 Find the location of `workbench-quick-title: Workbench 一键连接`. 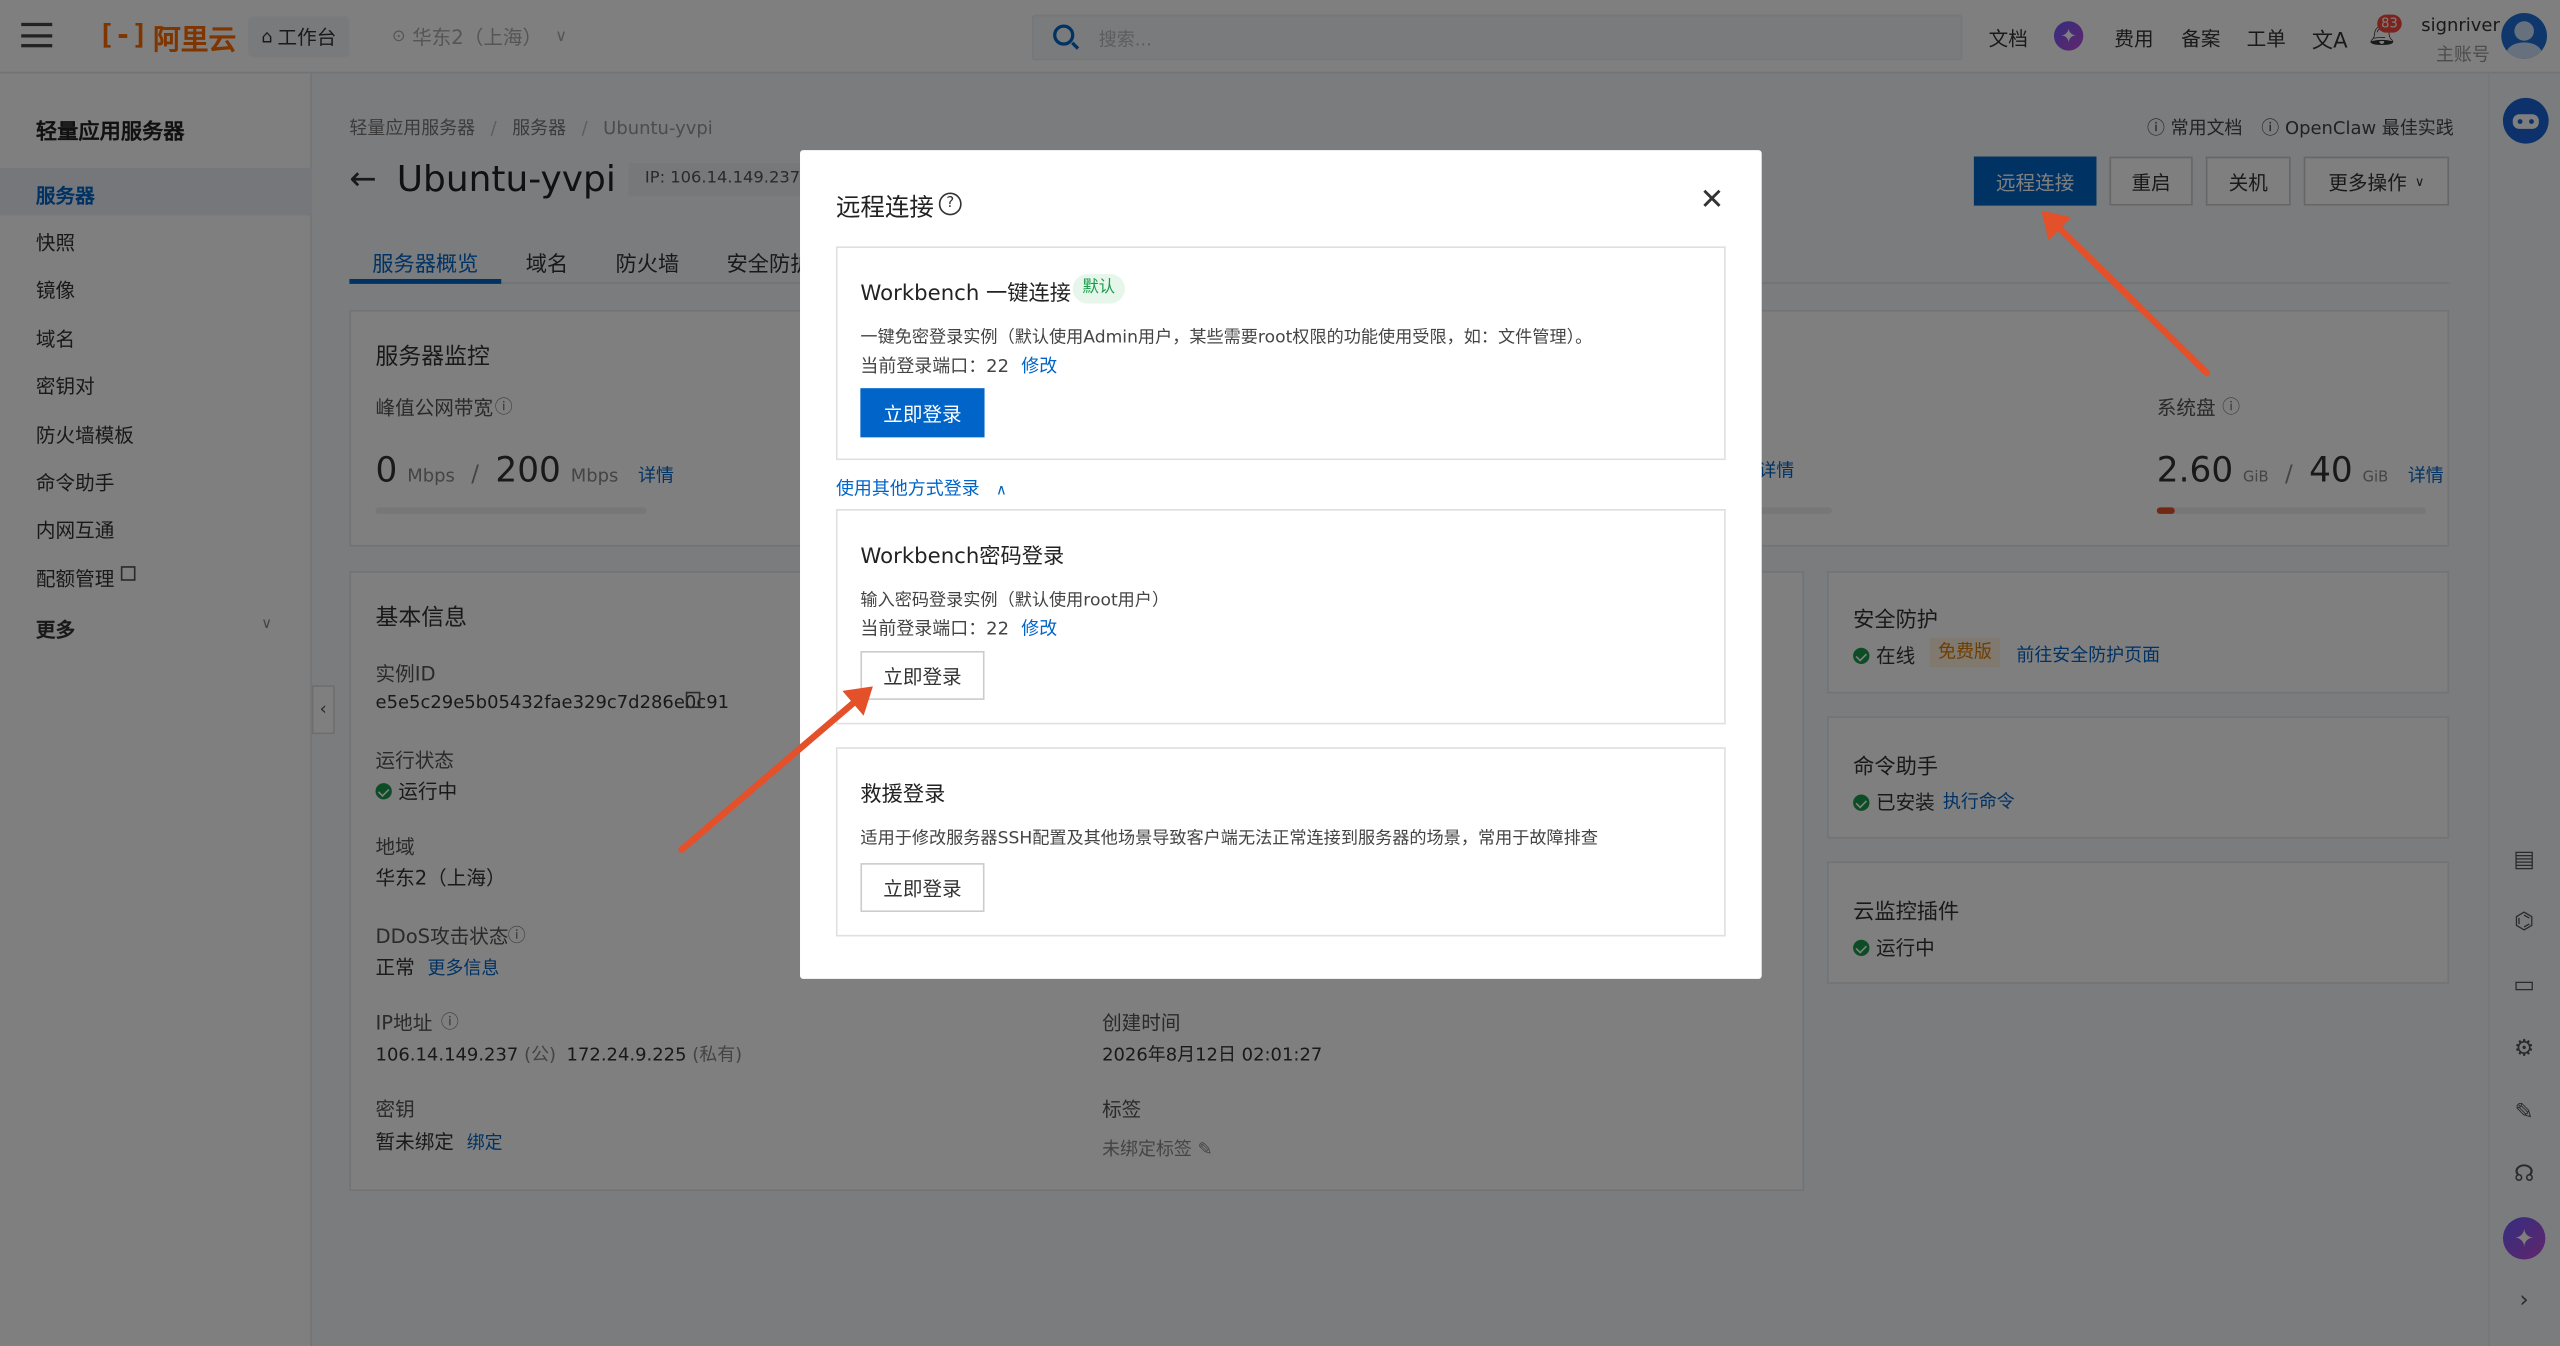

workbench-quick-title: Workbench 一键连接 is located at coordinates (965, 294).